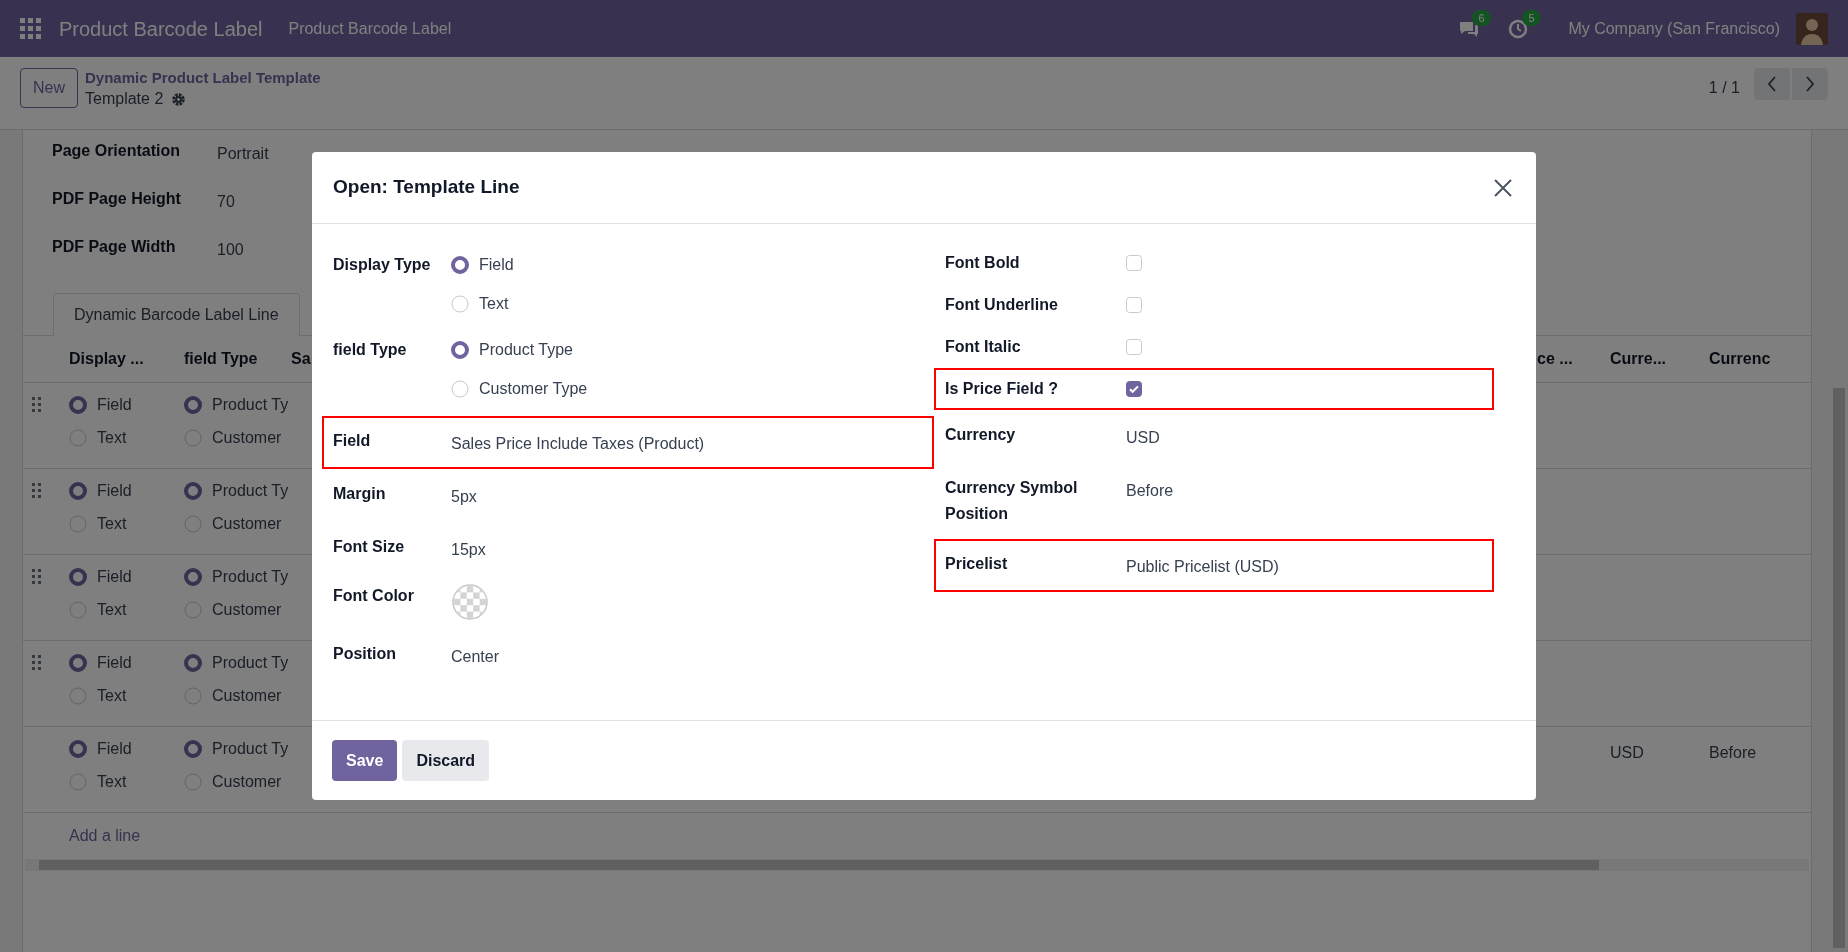  I want to click on field-label: Font Underline, so click(1002, 305).